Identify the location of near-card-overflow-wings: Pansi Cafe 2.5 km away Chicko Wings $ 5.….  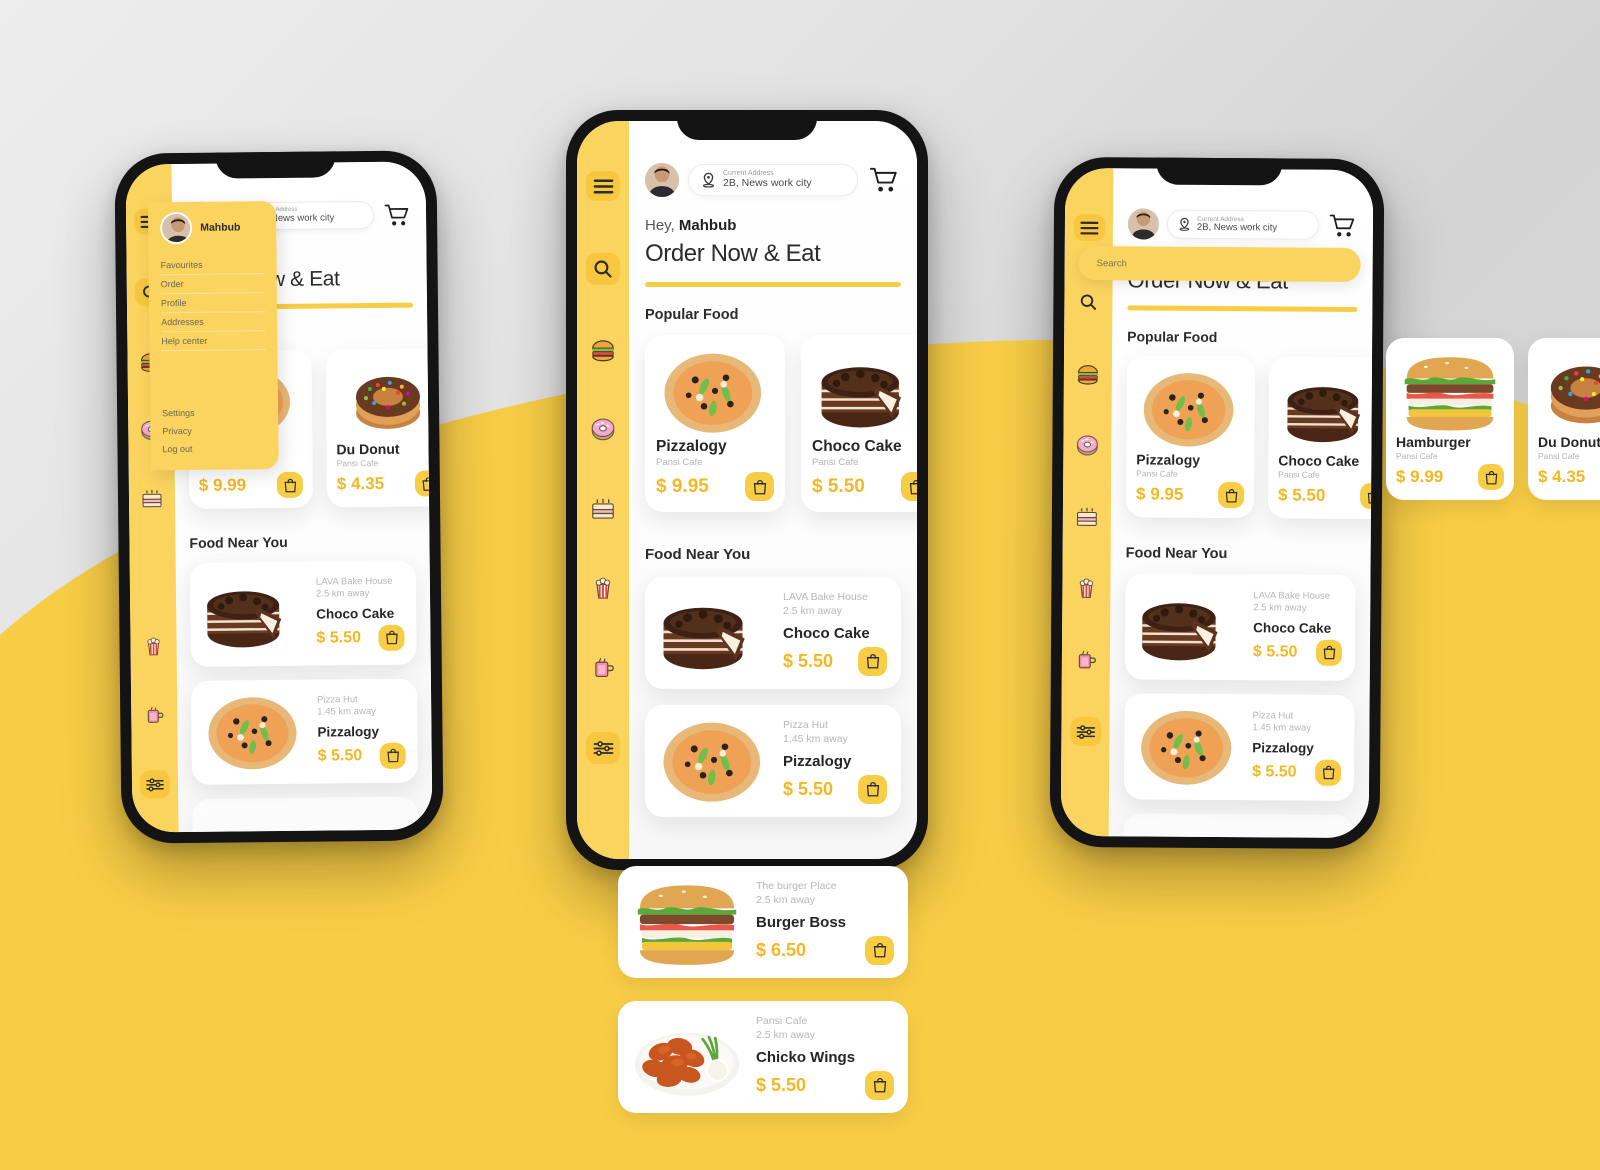
(763, 1057).